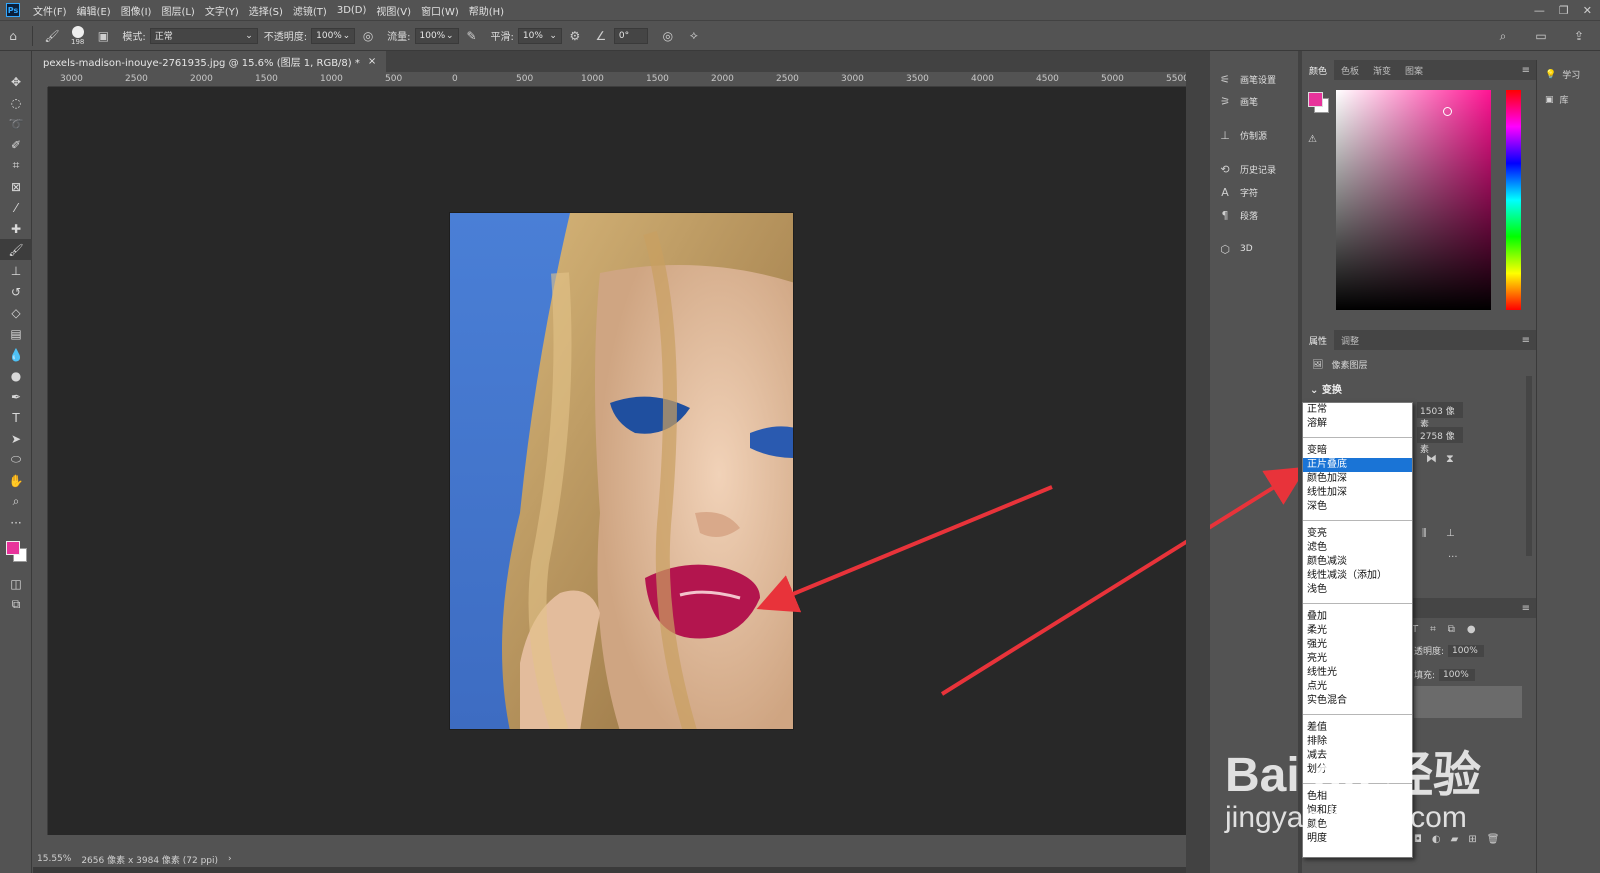 The width and height of the screenshot is (1600, 873). What do you see at coordinates (1357, 770) in the screenshot?
I see `blend-option: 划分` at bounding box center [1357, 770].